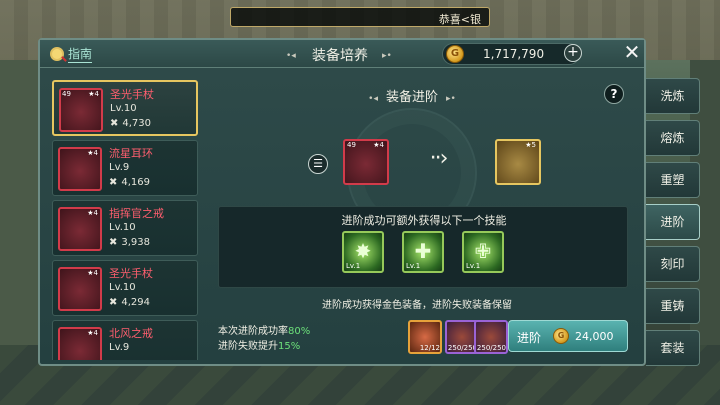  Describe the element at coordinates (518, 162) in the screenshot. I see `result-equipment-slot: ★5` at that location.